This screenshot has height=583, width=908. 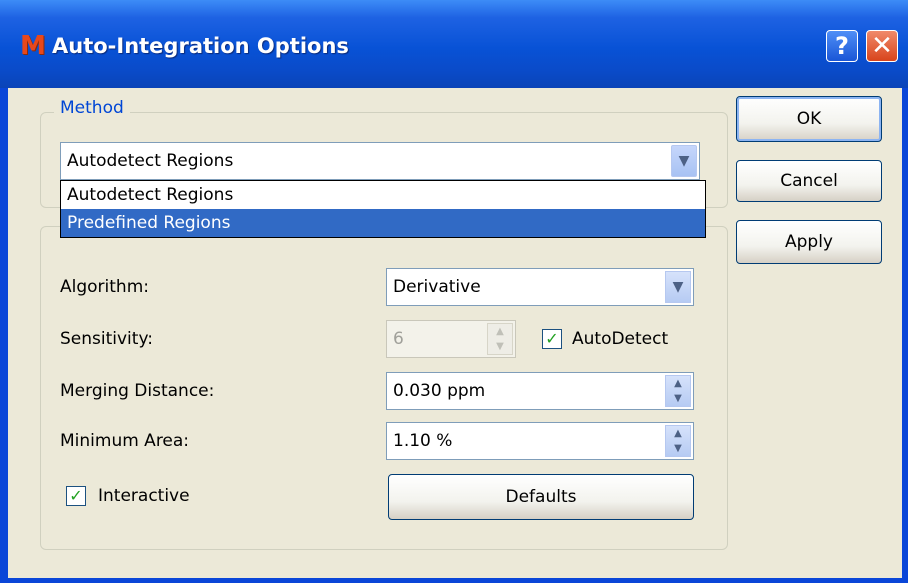 What do you see at coordinates (104, 287) in the screenshot?
I see `algorithm-label: Algorithm:` at bounding box center [104, 287].